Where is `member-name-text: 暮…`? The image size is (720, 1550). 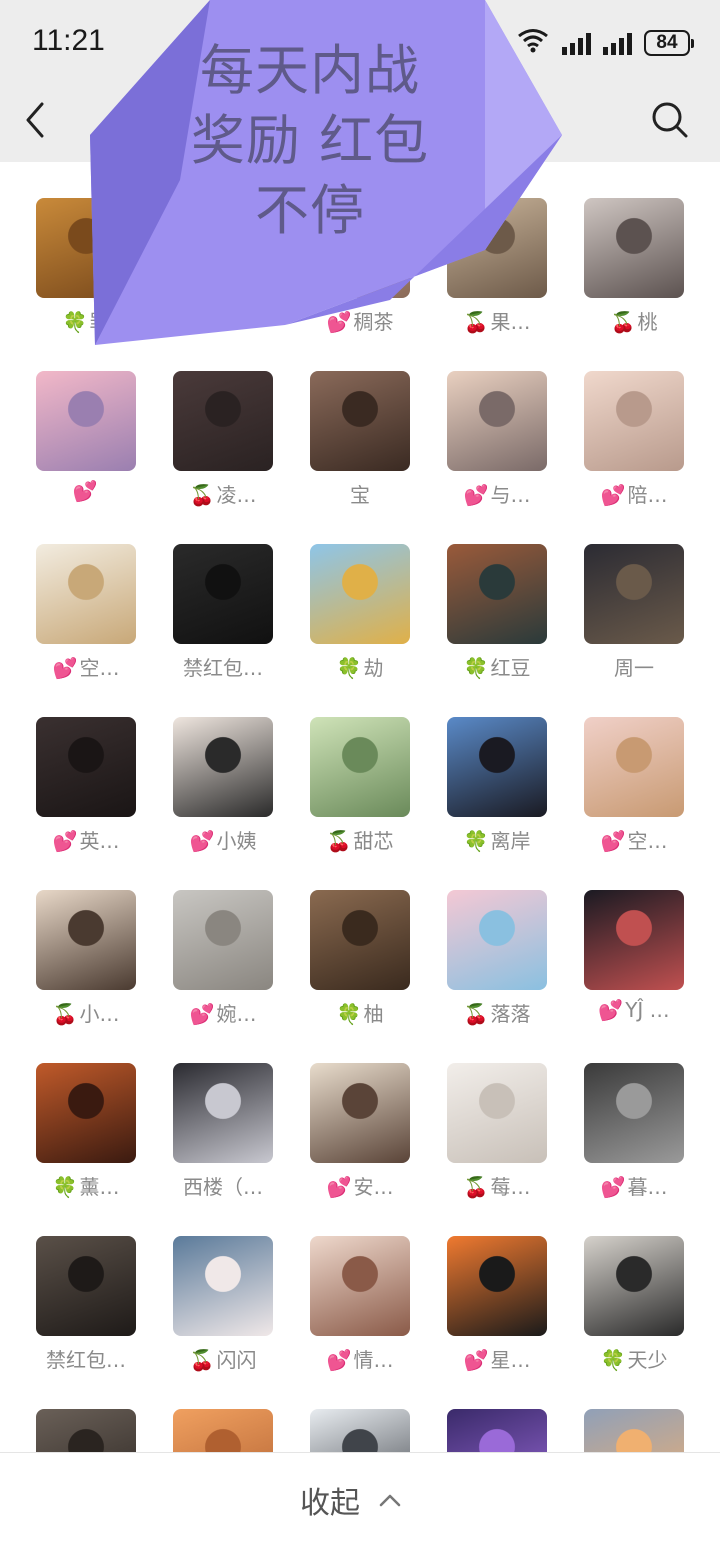
member-name-text: 暮… is located at coordinates (647, 1187).